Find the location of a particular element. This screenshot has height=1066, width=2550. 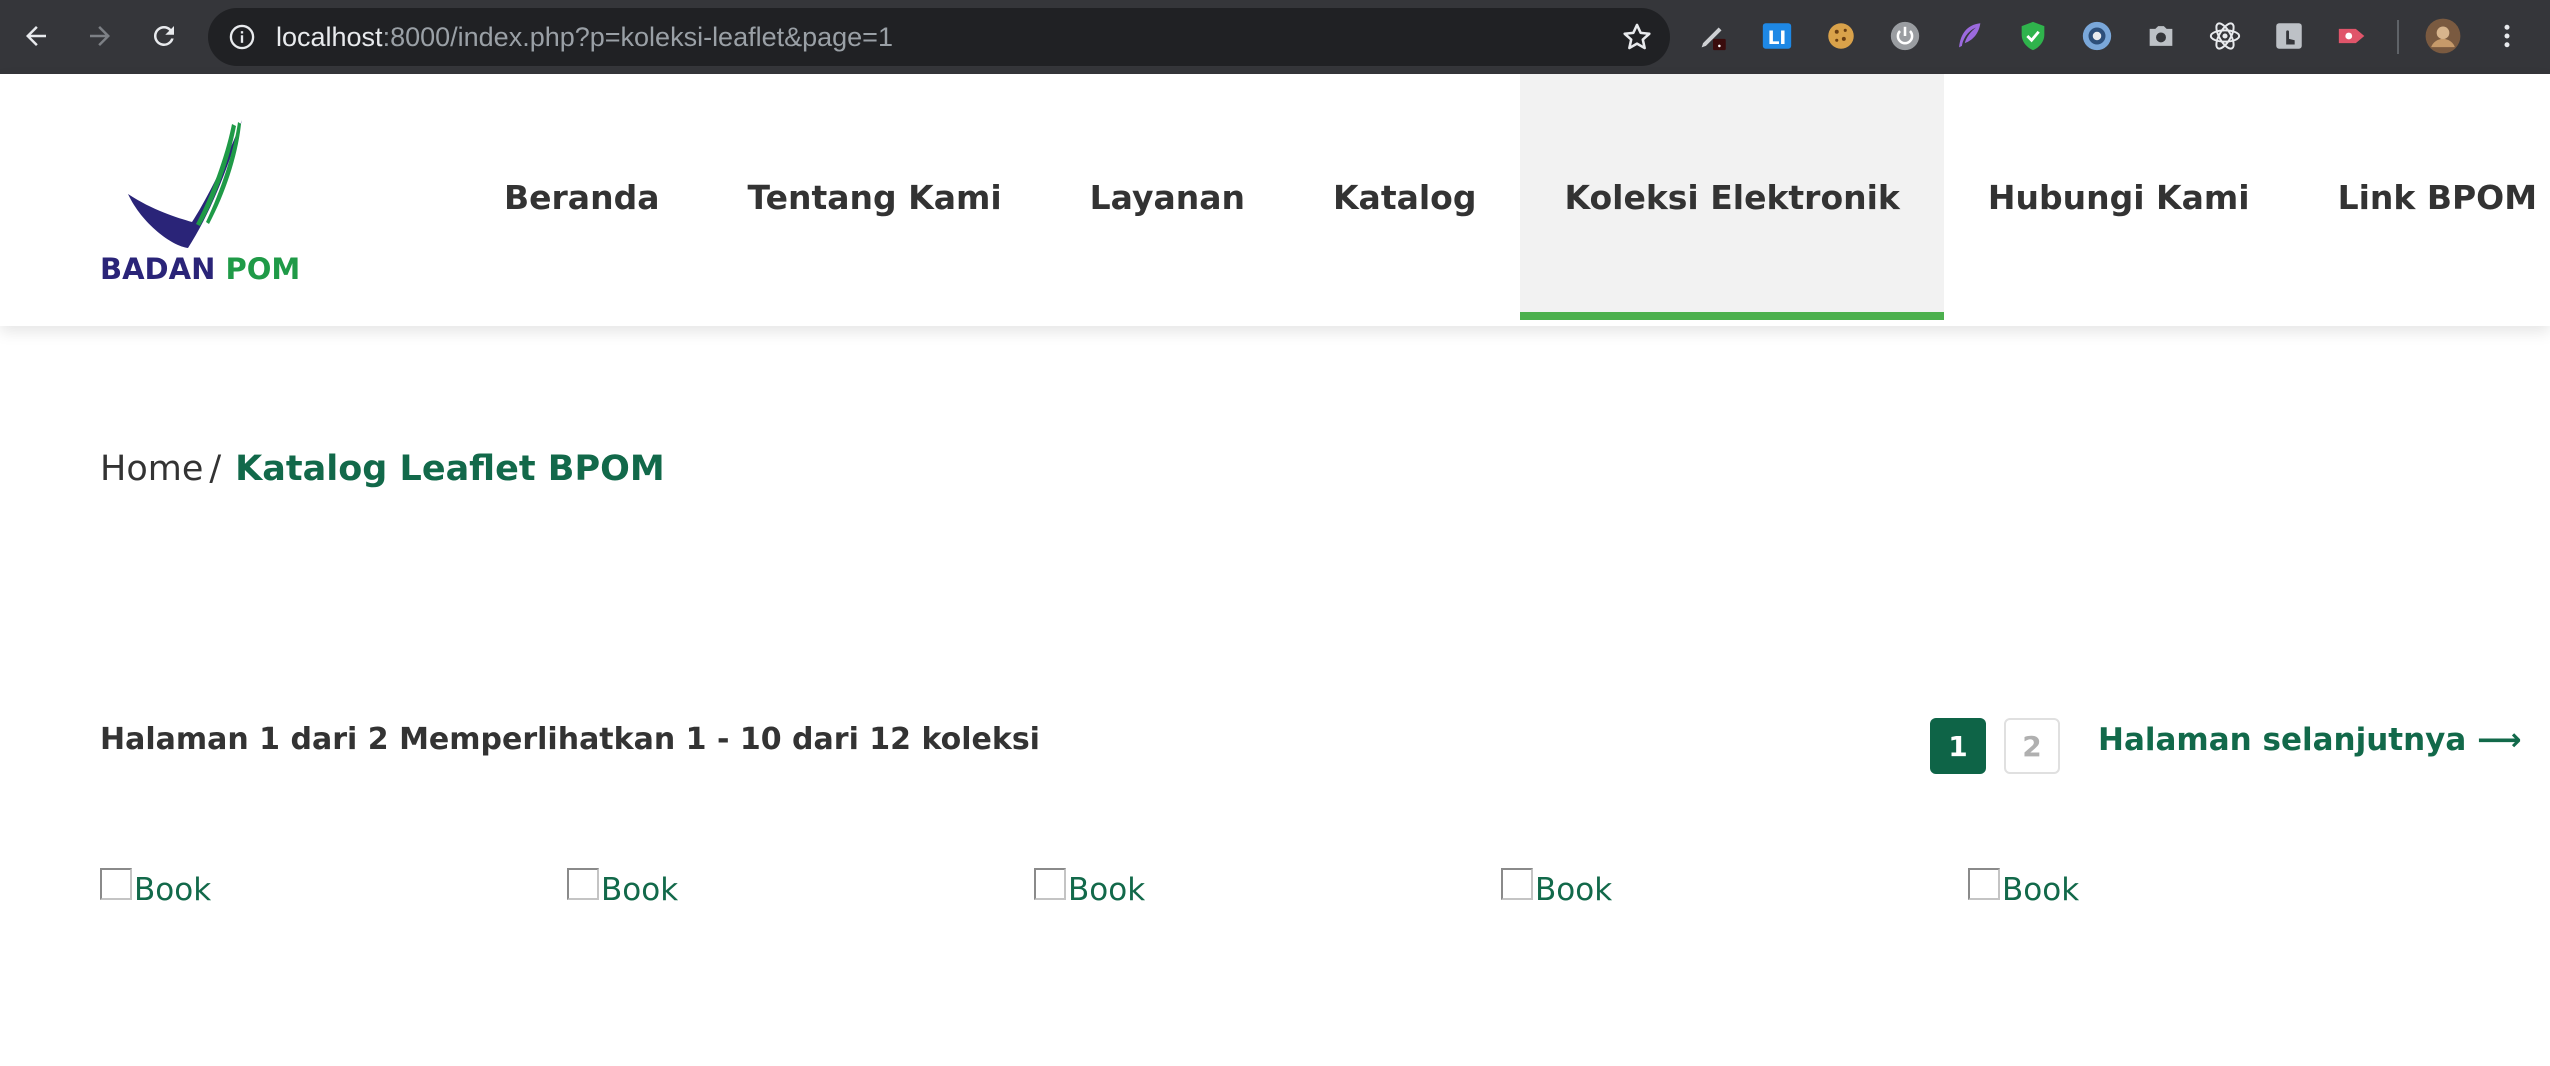

back-button is located at coordinates (36, 36).